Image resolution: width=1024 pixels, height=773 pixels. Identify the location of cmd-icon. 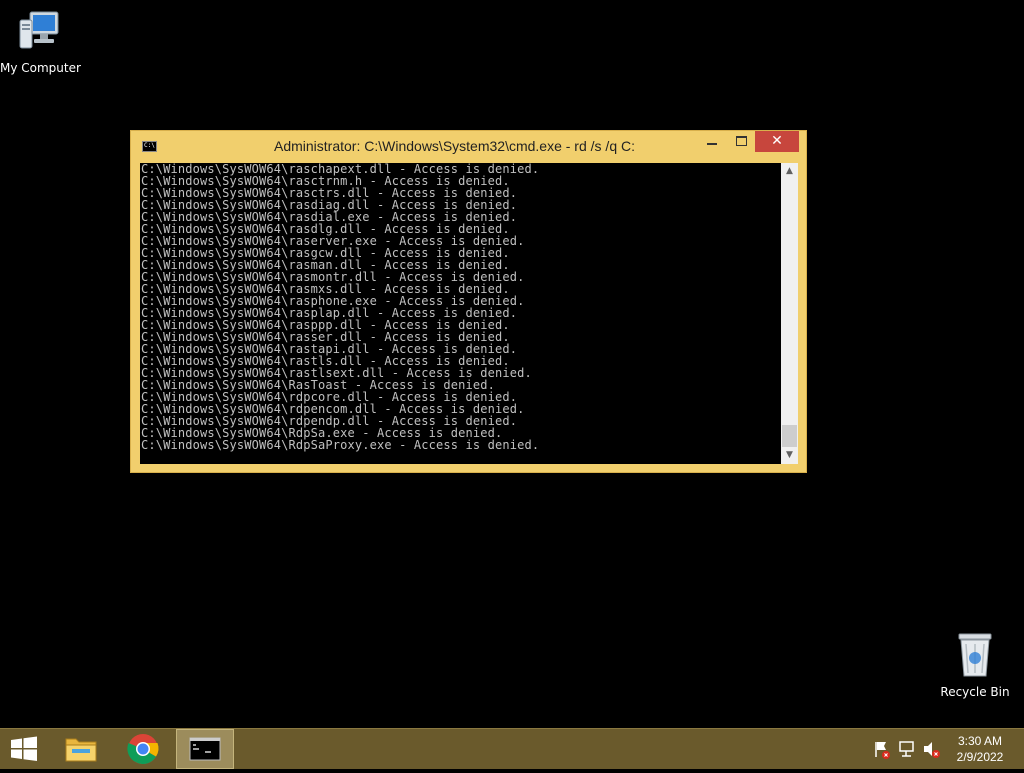
(205, 749).